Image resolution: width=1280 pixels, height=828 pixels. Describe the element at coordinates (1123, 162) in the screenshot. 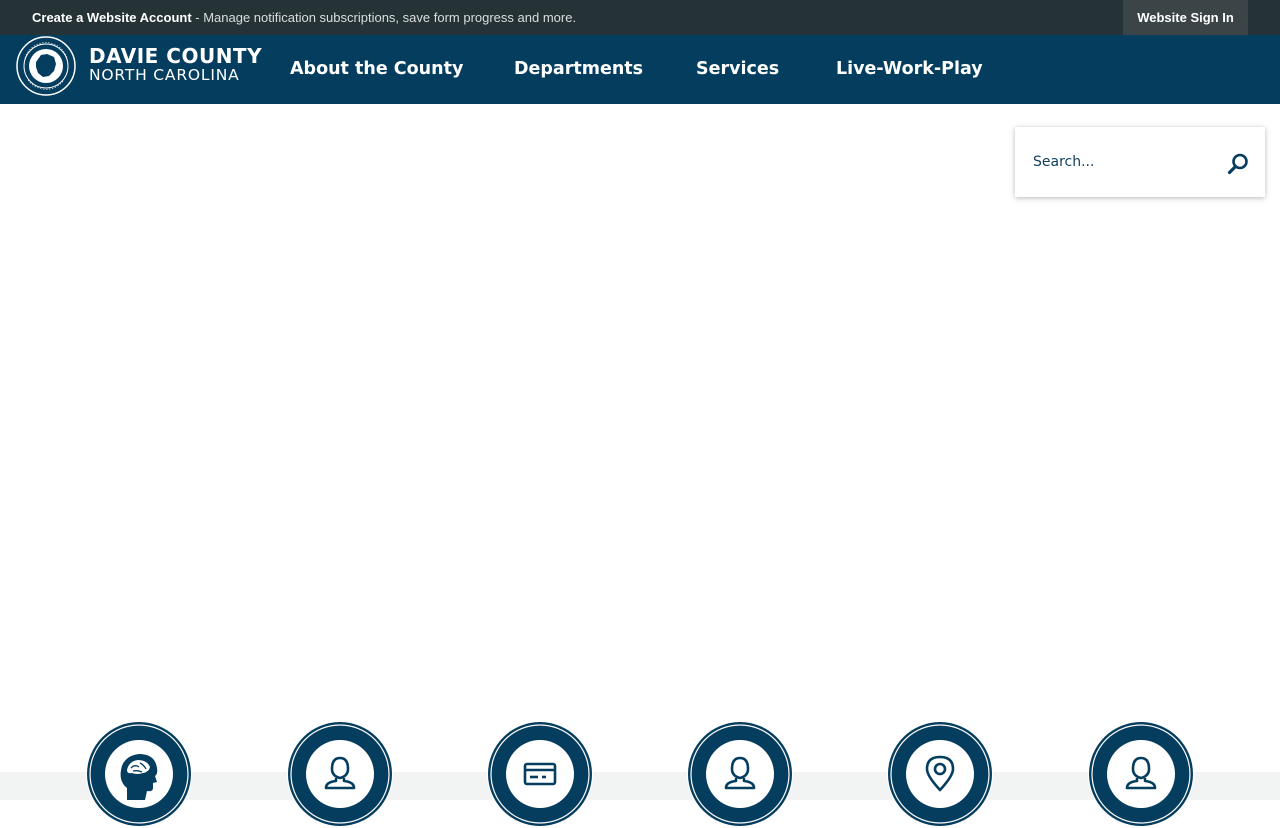

I see `search-input` at that location.